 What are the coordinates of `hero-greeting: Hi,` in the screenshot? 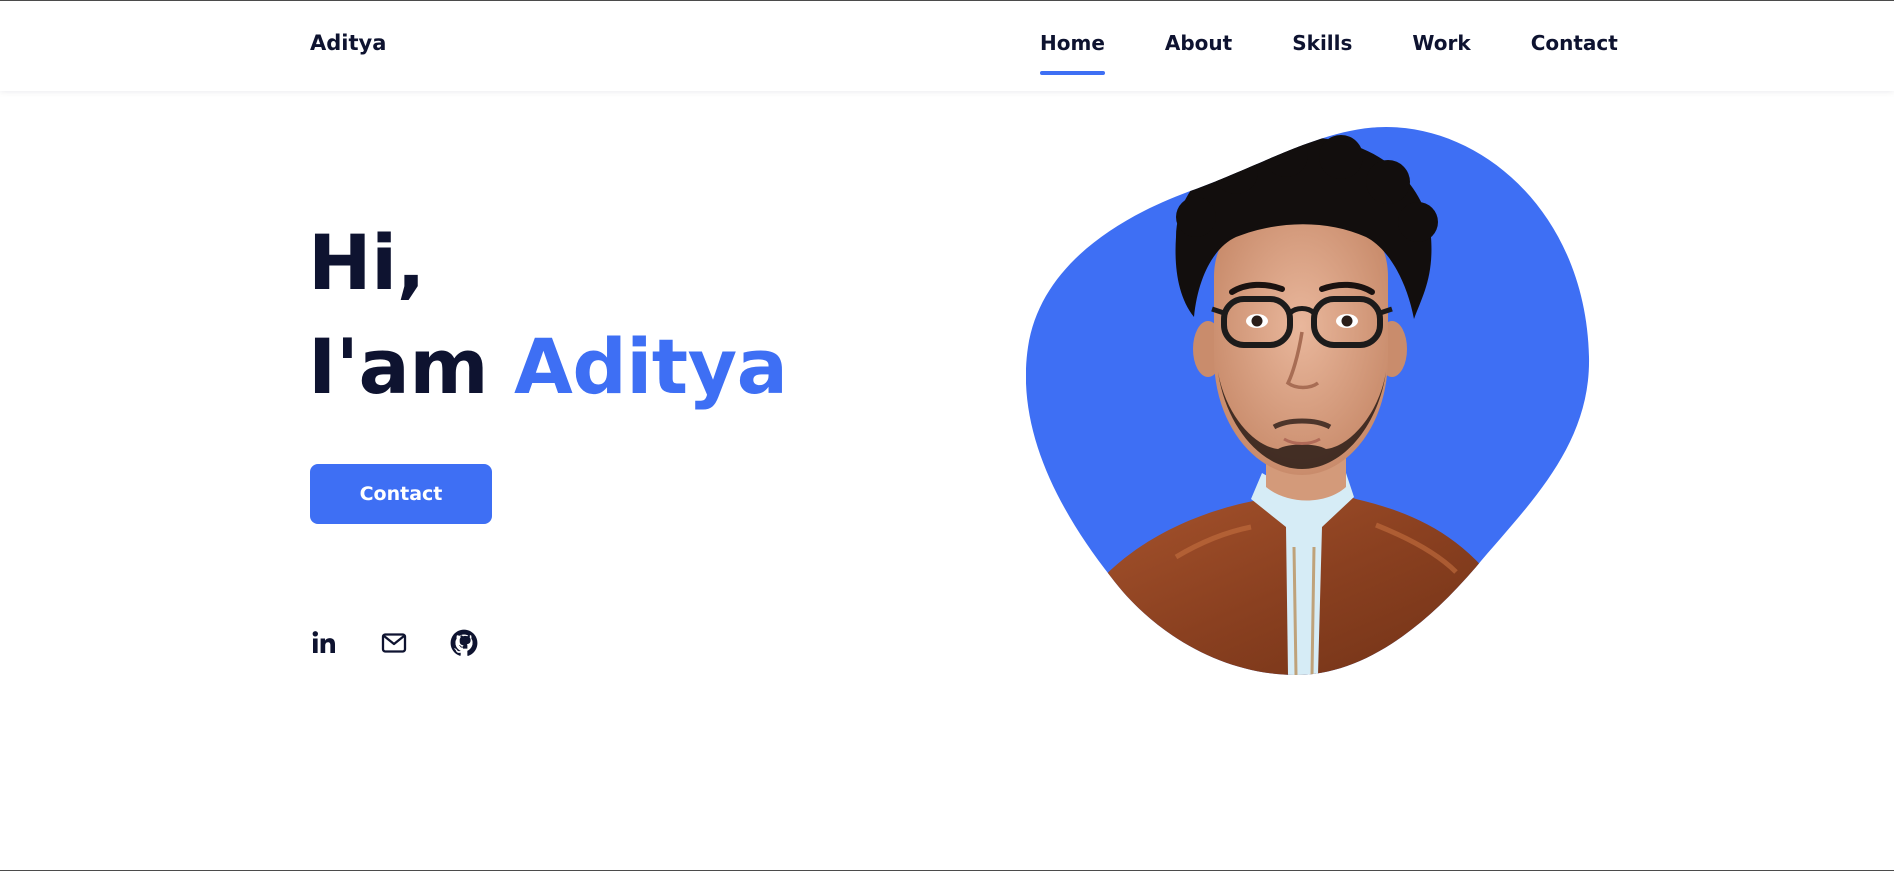 It's located at (367, 262).